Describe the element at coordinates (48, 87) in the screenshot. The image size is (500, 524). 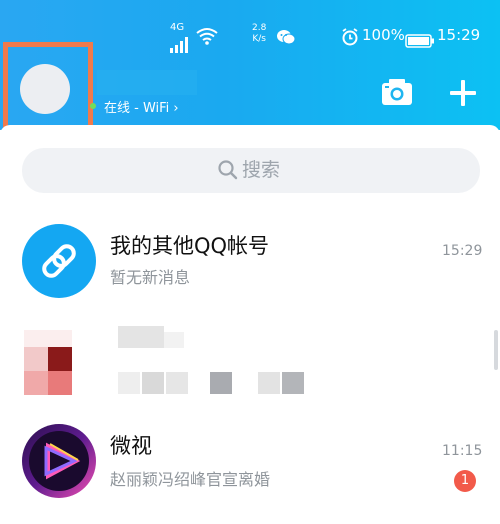
I see `avatar-highlight-frame` at that location.